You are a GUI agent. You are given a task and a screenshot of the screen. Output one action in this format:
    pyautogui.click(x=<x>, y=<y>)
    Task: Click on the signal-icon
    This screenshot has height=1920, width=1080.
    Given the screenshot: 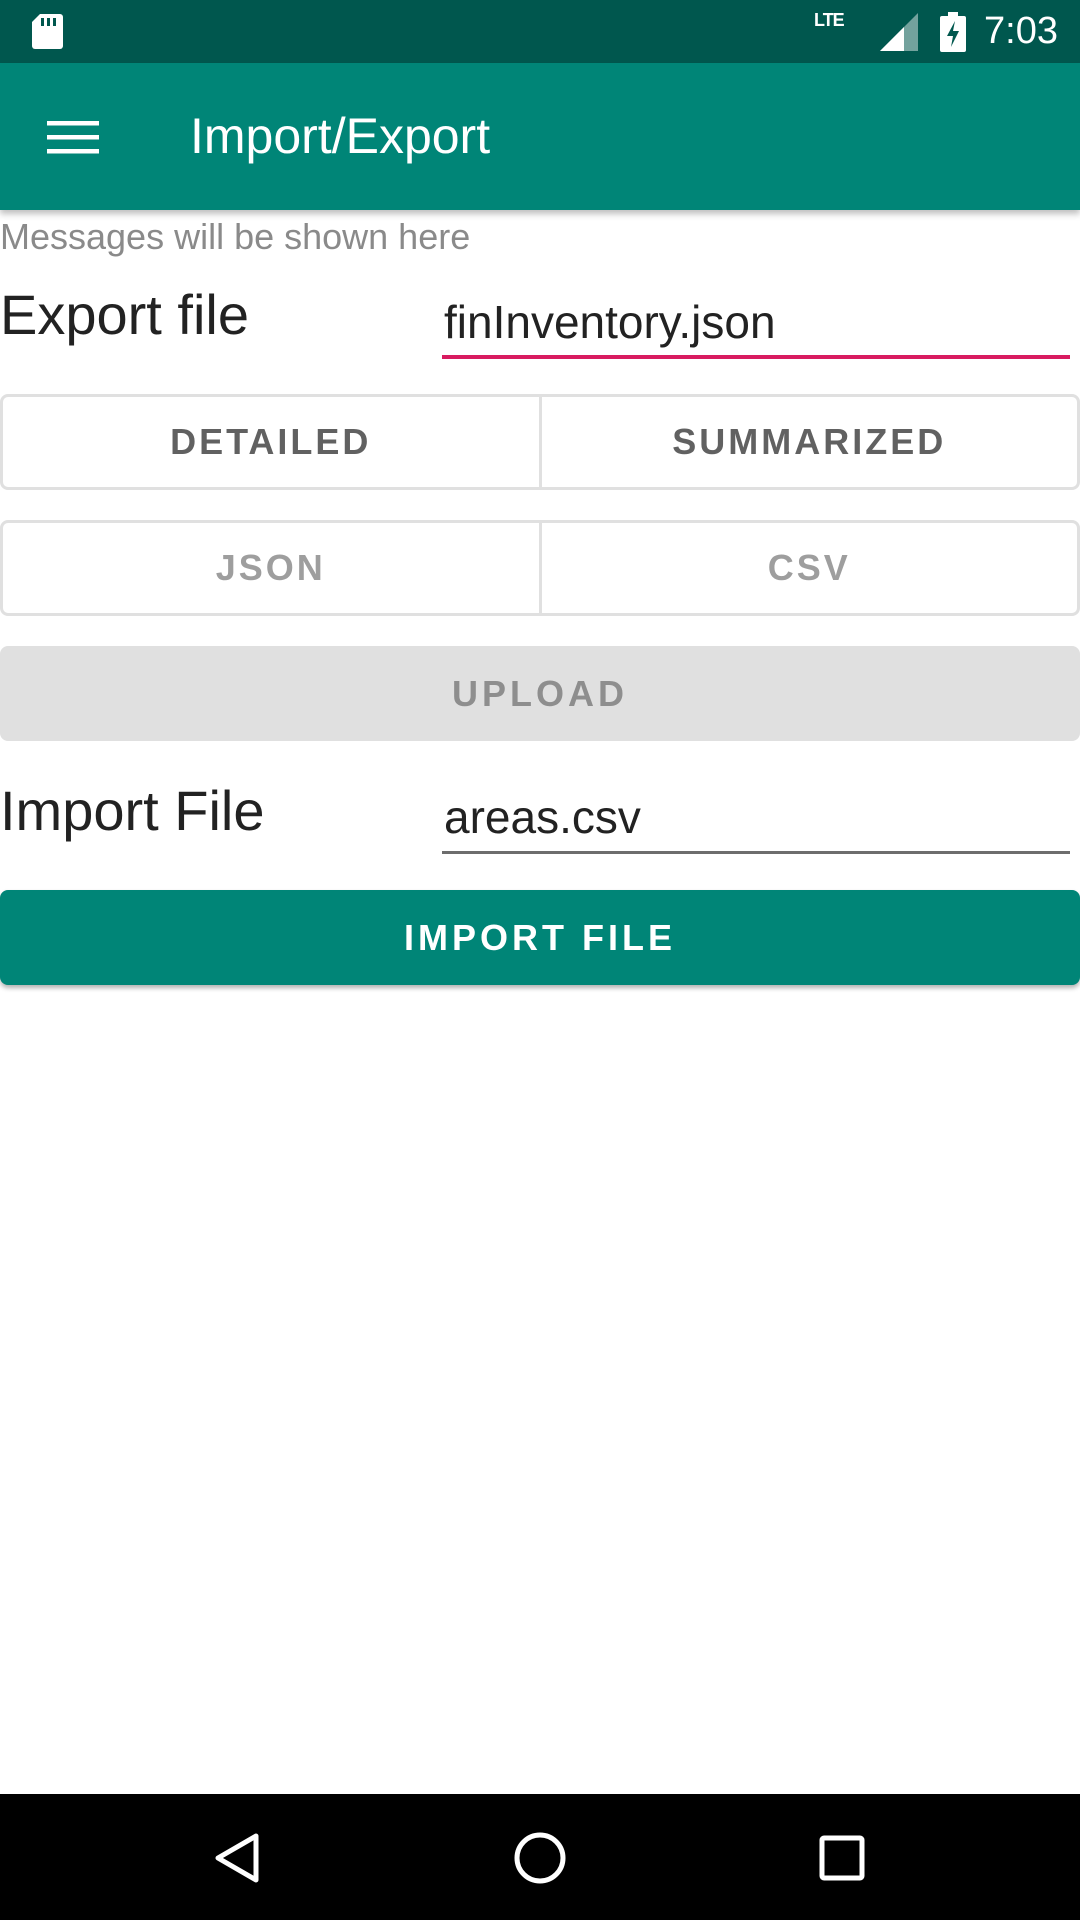 What is the action you would take?
    pyautogui.click(x=899, y=31)
    